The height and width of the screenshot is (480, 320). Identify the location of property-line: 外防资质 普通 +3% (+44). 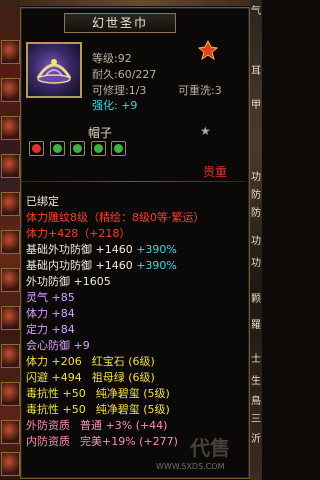
(96, 425).